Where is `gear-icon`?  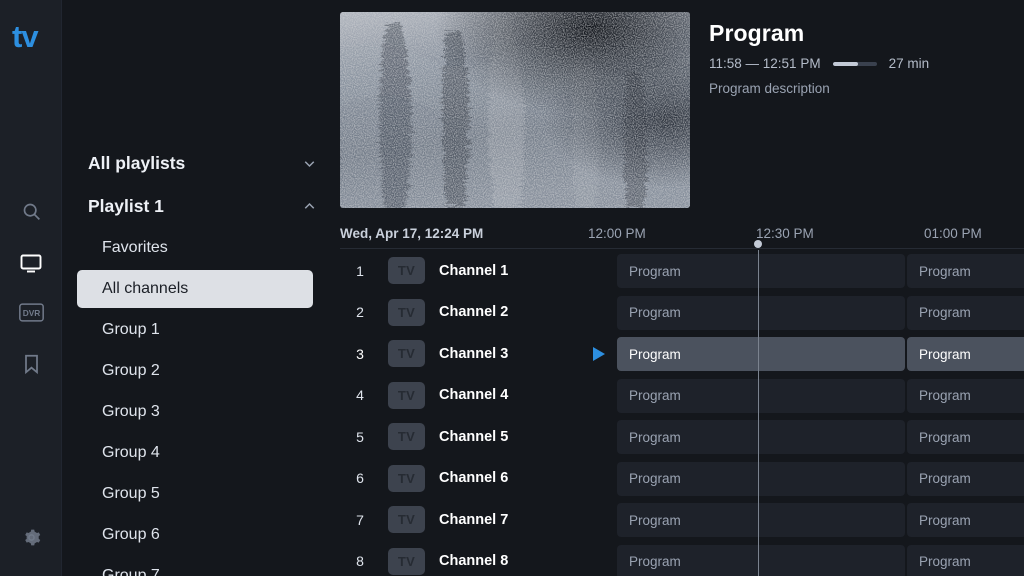
gear-icon is located at coordinates (31, 537).